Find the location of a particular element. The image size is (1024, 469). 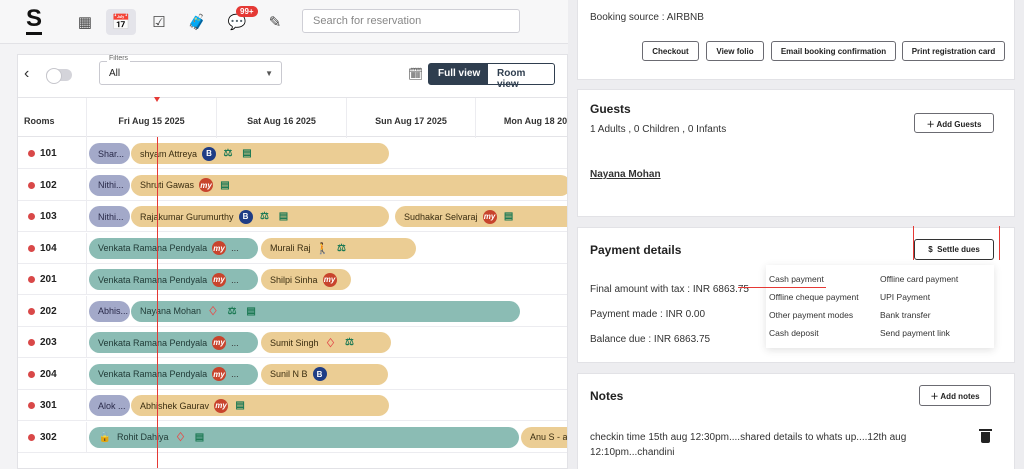

booking-bar: Shilpi Sinha my is located at coordinates (306, 279).